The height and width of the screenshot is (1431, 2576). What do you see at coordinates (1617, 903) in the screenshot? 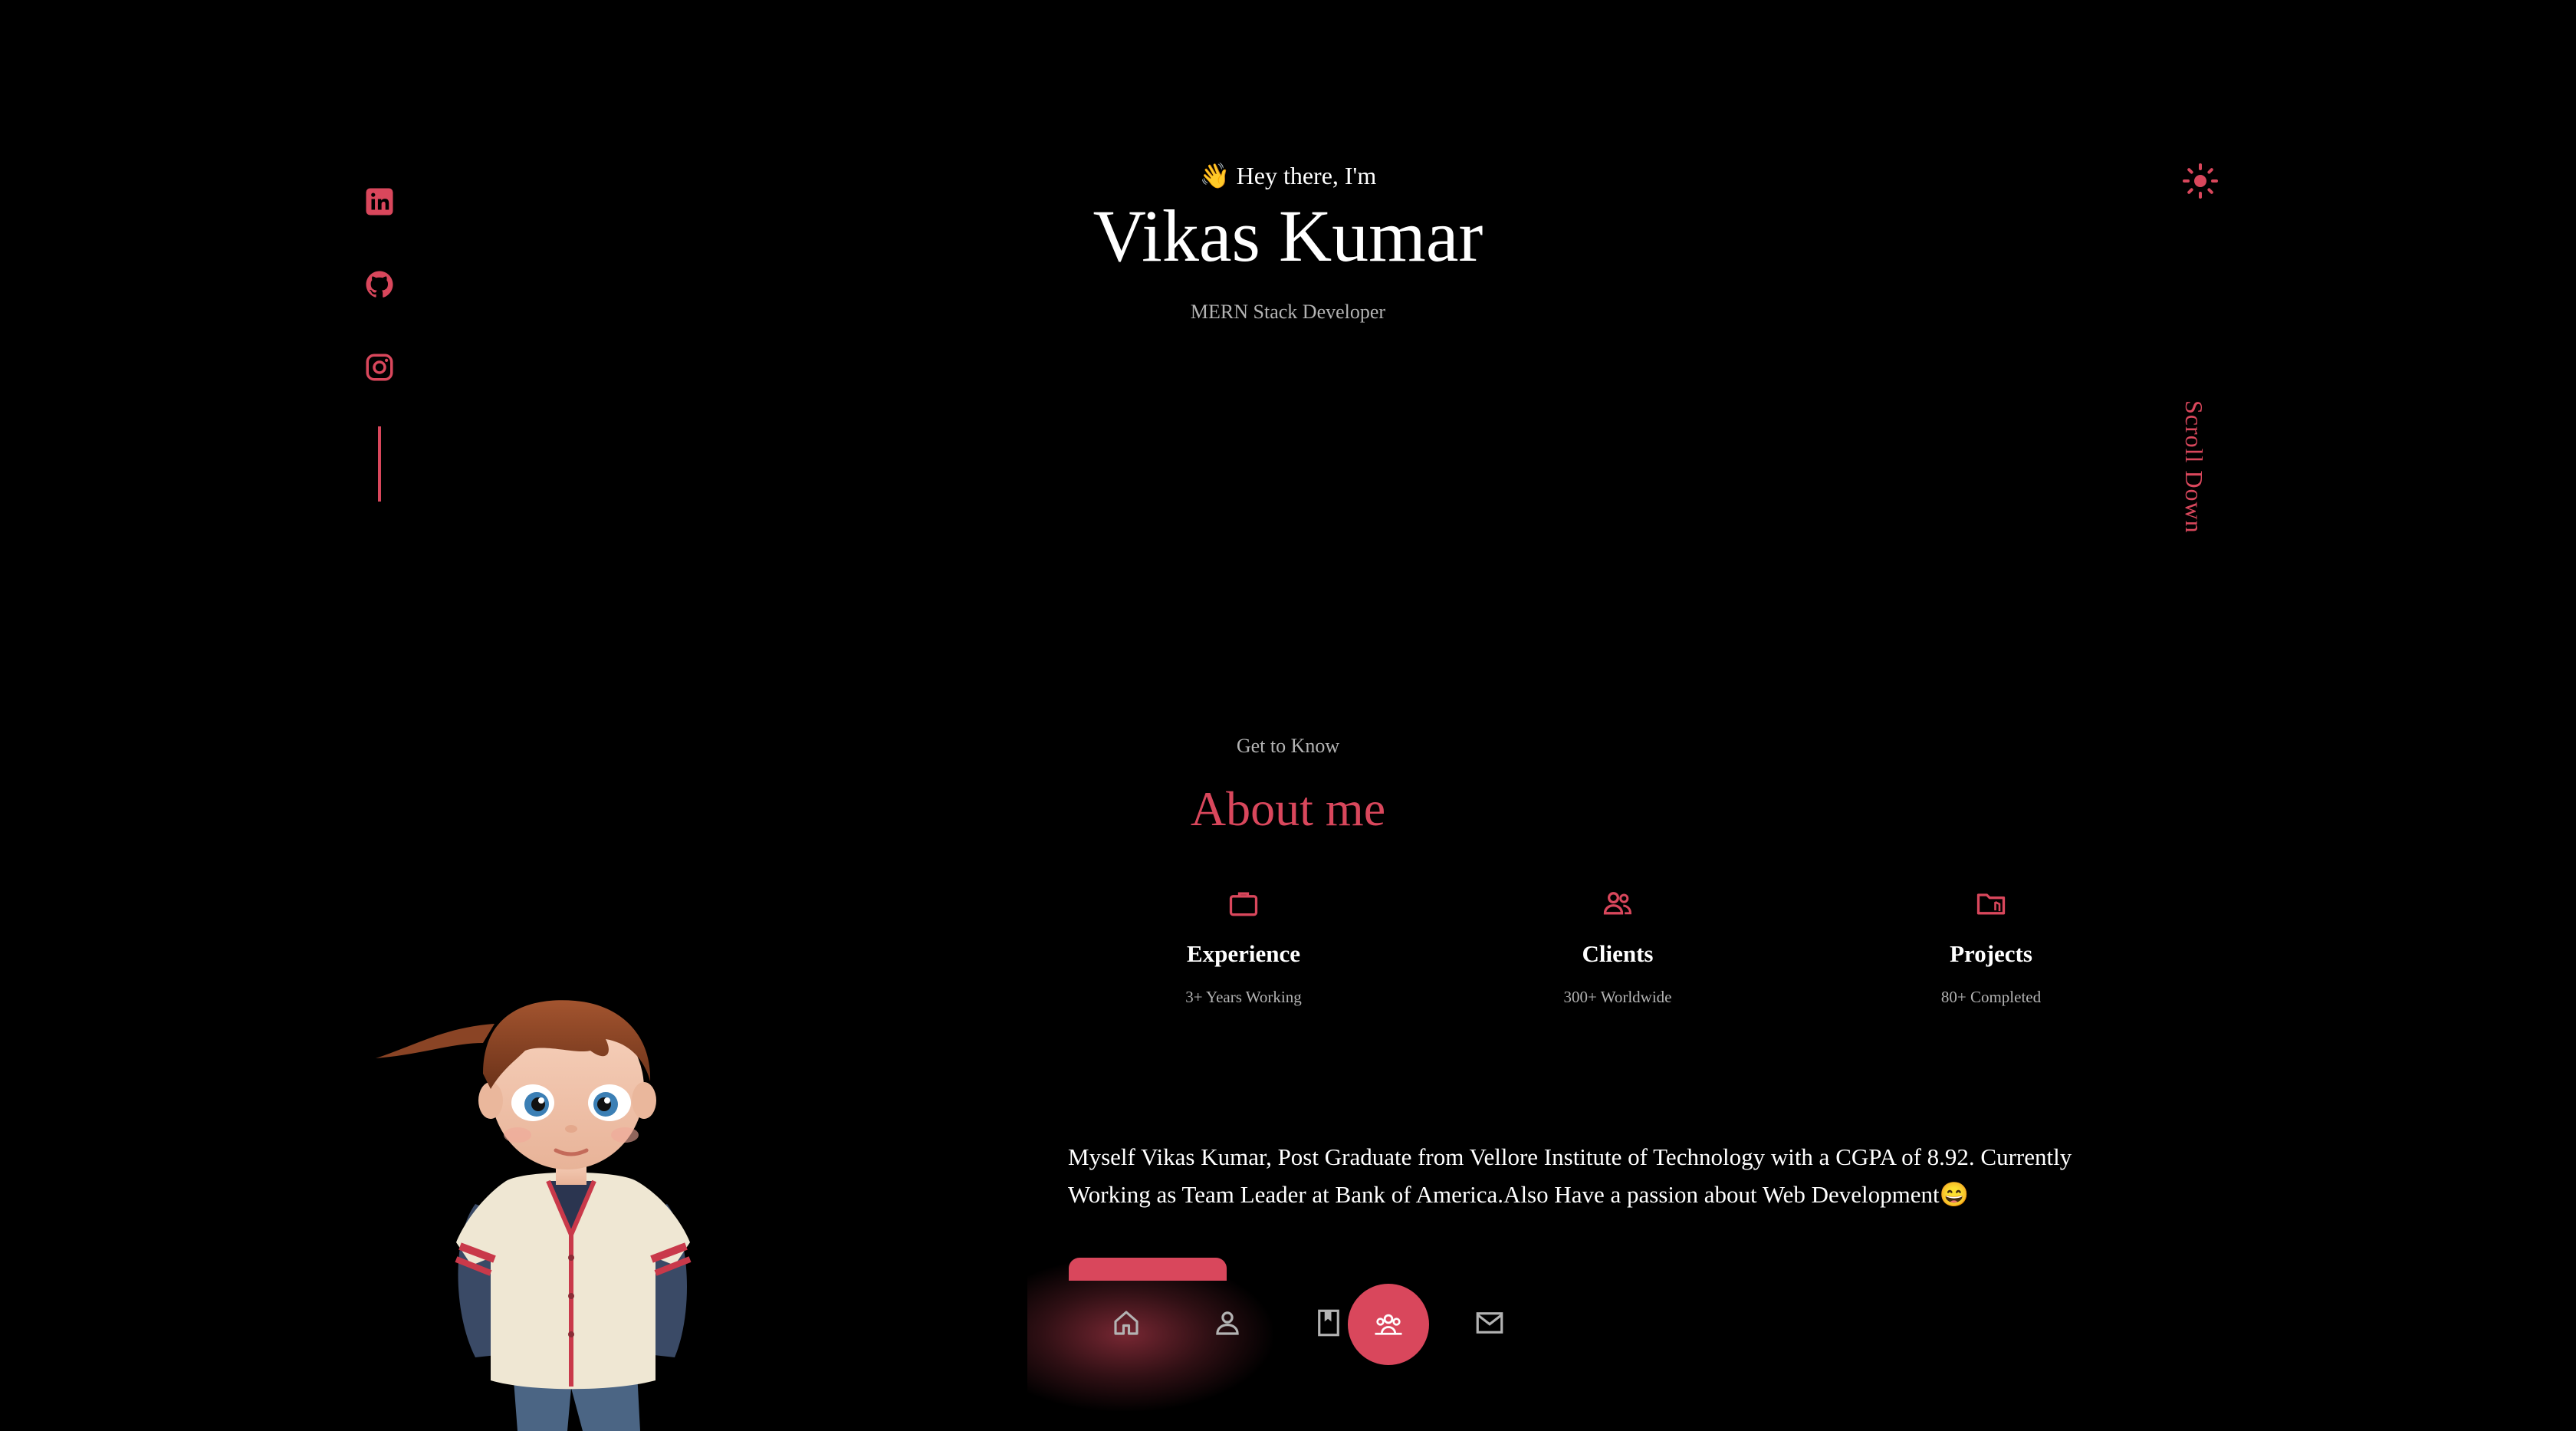
I see `users-icon` at bounding box center [1617, 903].